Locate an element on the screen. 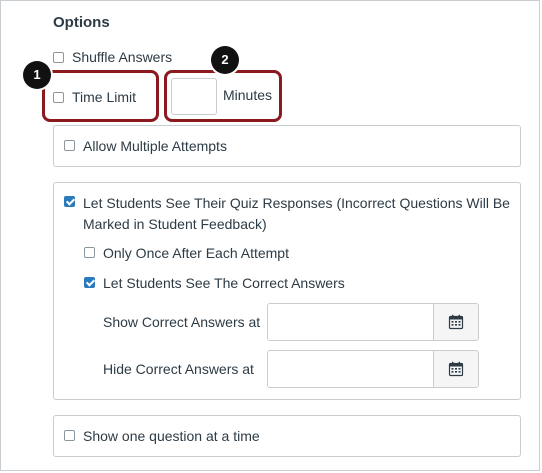 The width and height of the screenshot is (542, 473). hide-correct-answers-at-field is located at coordinates (373, 369).